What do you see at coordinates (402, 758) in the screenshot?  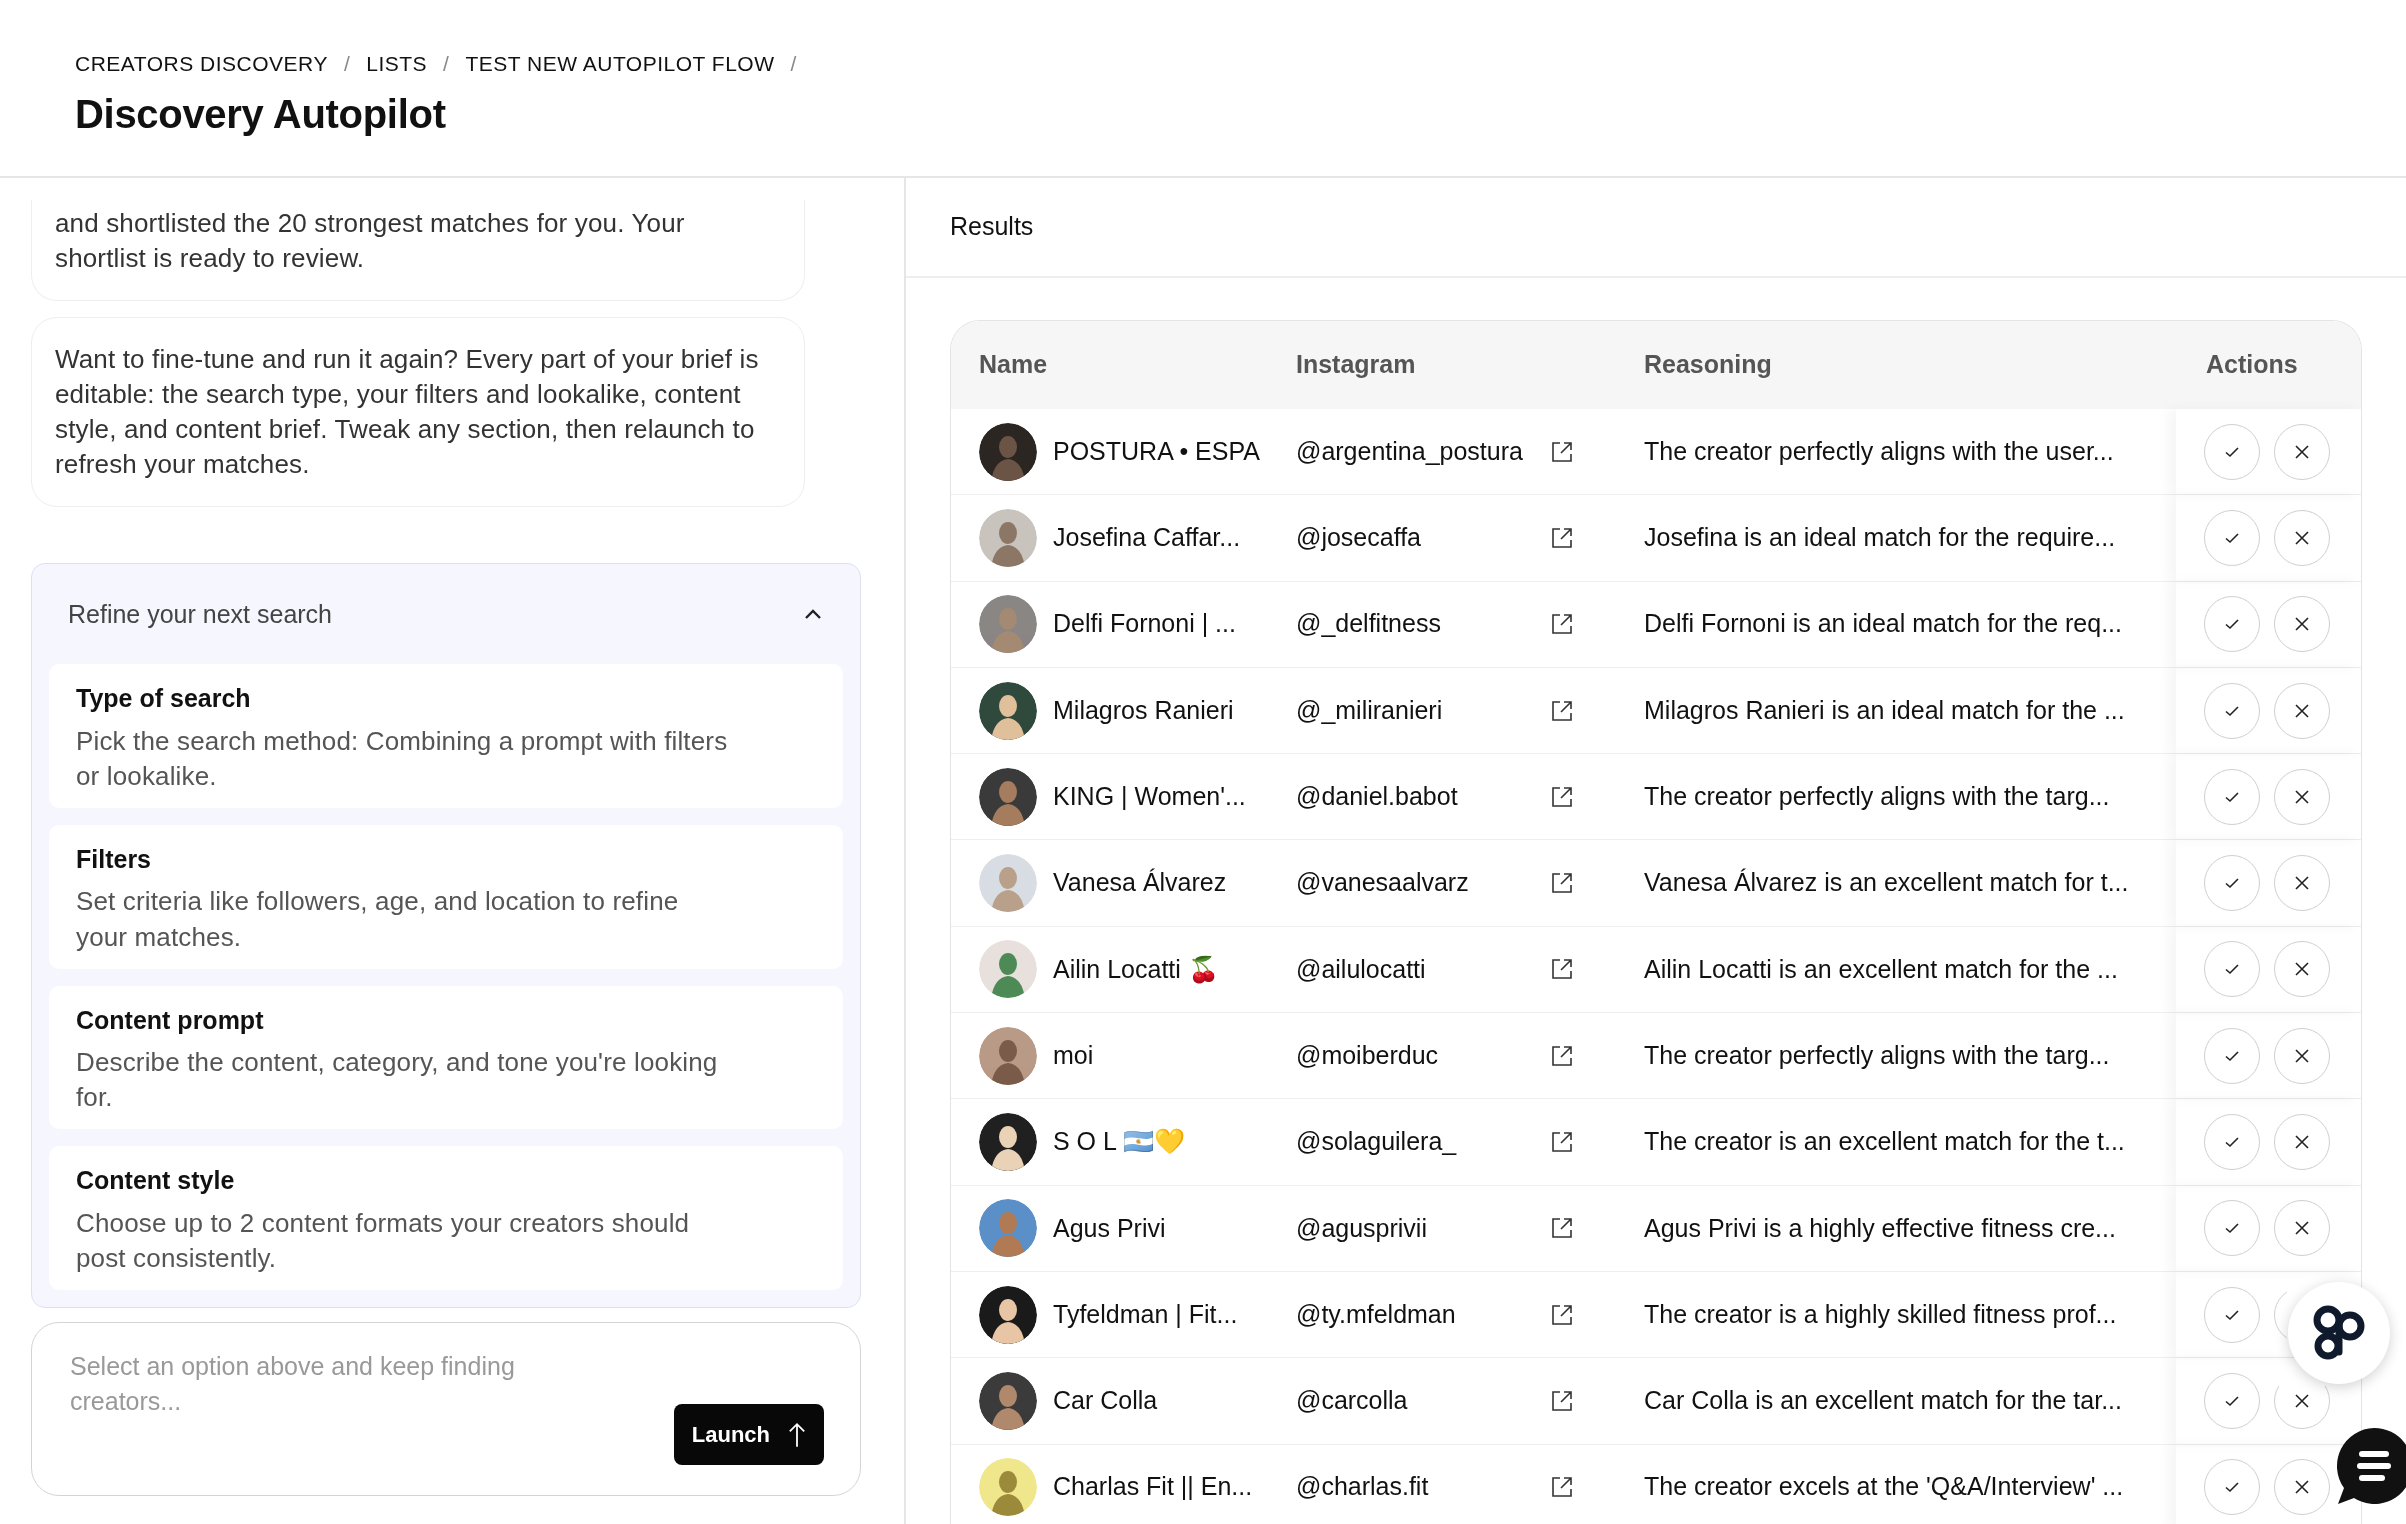 I see `option-description: Pick the search method: Combining a prompt with filters or lookalike.` at bounding box center [402, 758].